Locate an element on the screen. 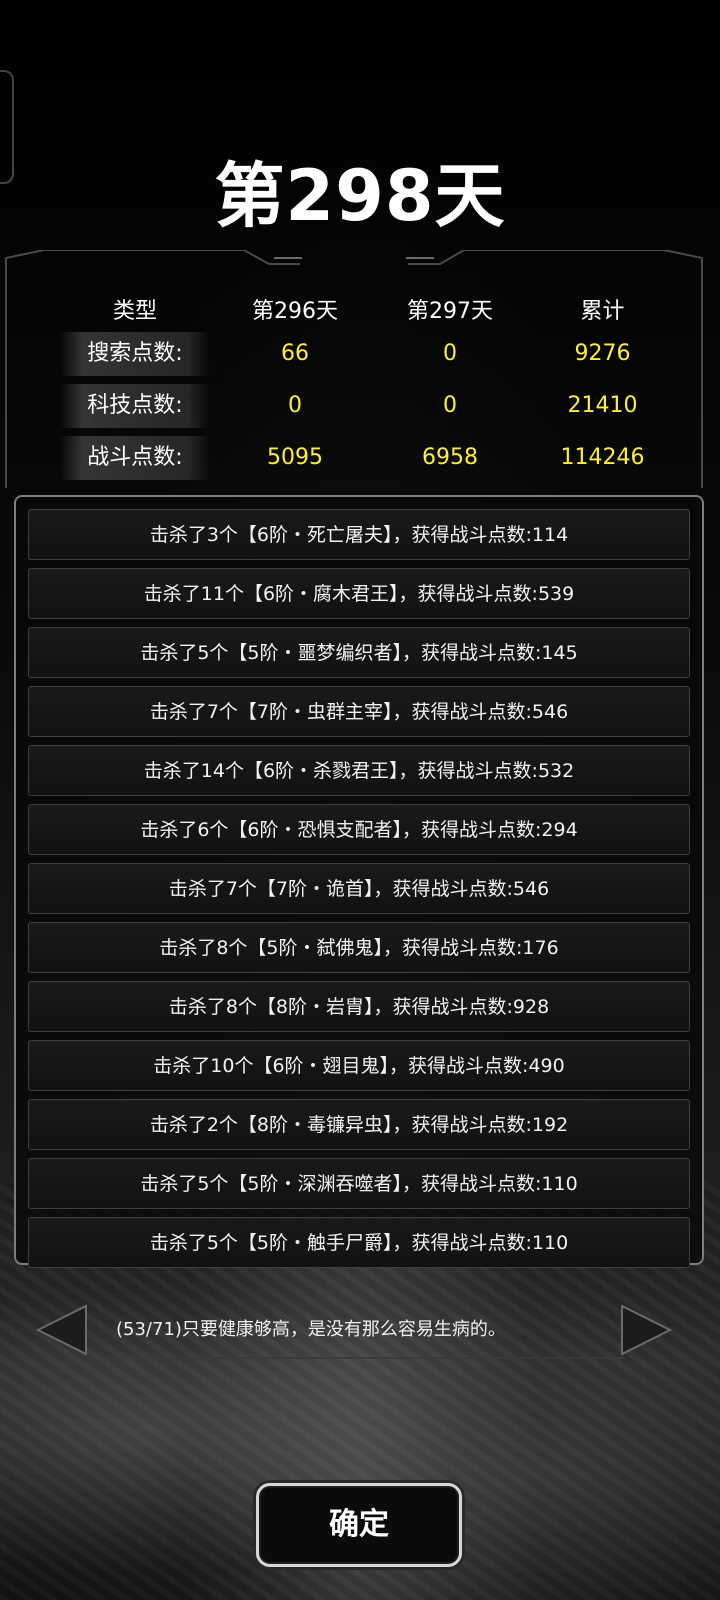 This screenshot has width=720, height=1600. kill-log-item: 击杀了11个【6阶・腐木君王】，获得战斗点数:539 is located at coordinates (359, 593).